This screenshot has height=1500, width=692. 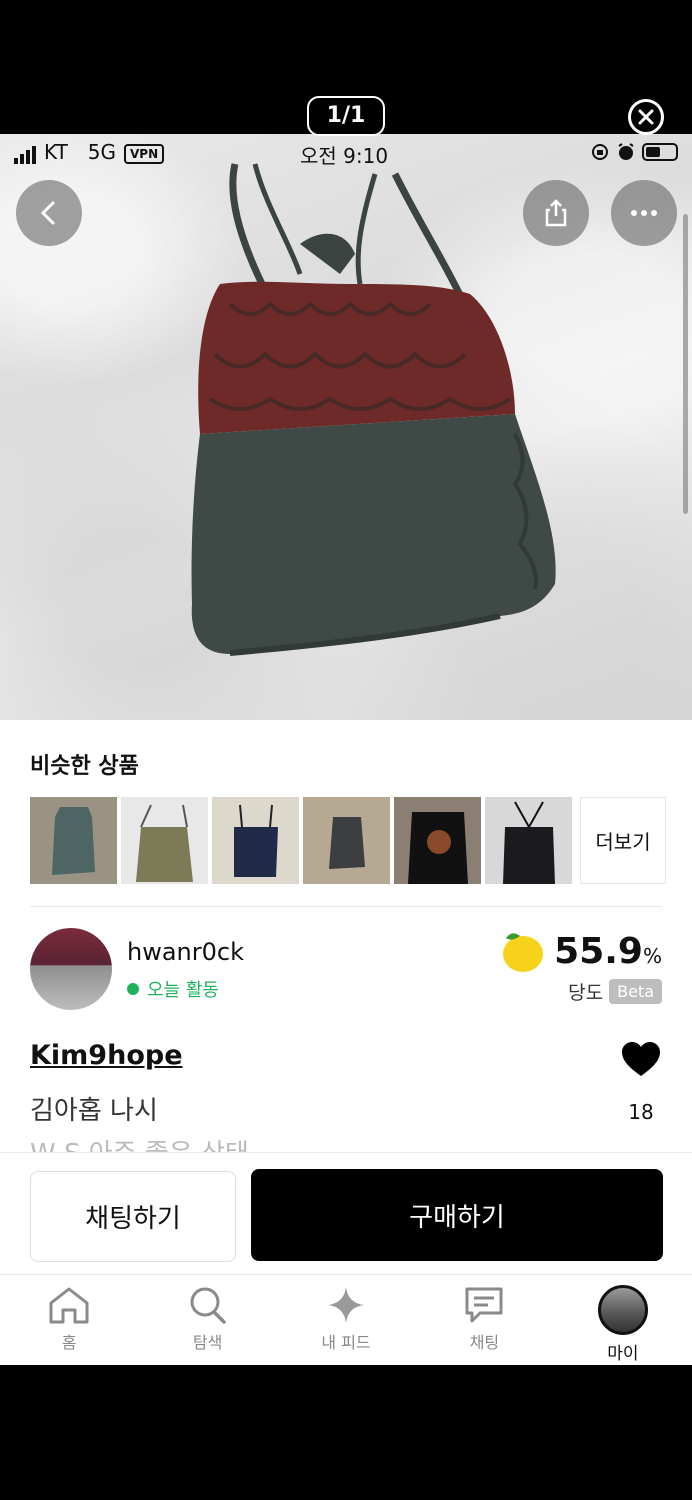 What do you see at coordinates (94, 1111) in the screenshot?
I see `product-title: 김아홉 나시` at bounding box center [94, 1111].